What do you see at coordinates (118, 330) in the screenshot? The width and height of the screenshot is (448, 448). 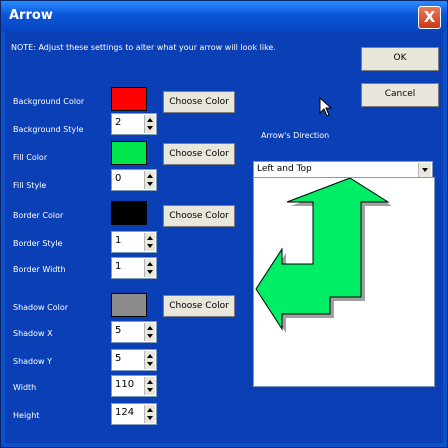 I see `shadow-x-value: 5` at bounding box center [118, 330].